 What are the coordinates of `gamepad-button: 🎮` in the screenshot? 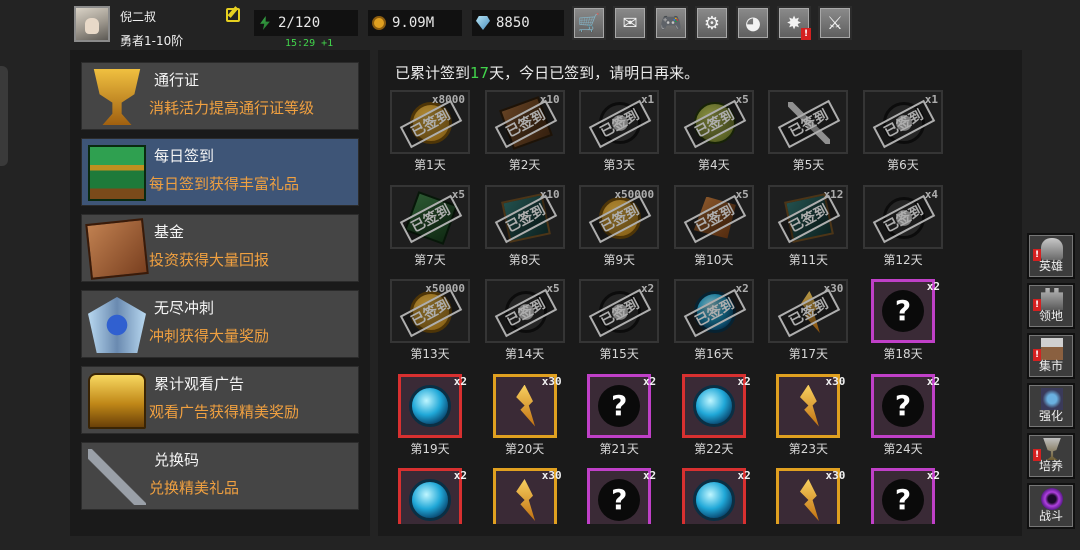 It's located at (671, 23).